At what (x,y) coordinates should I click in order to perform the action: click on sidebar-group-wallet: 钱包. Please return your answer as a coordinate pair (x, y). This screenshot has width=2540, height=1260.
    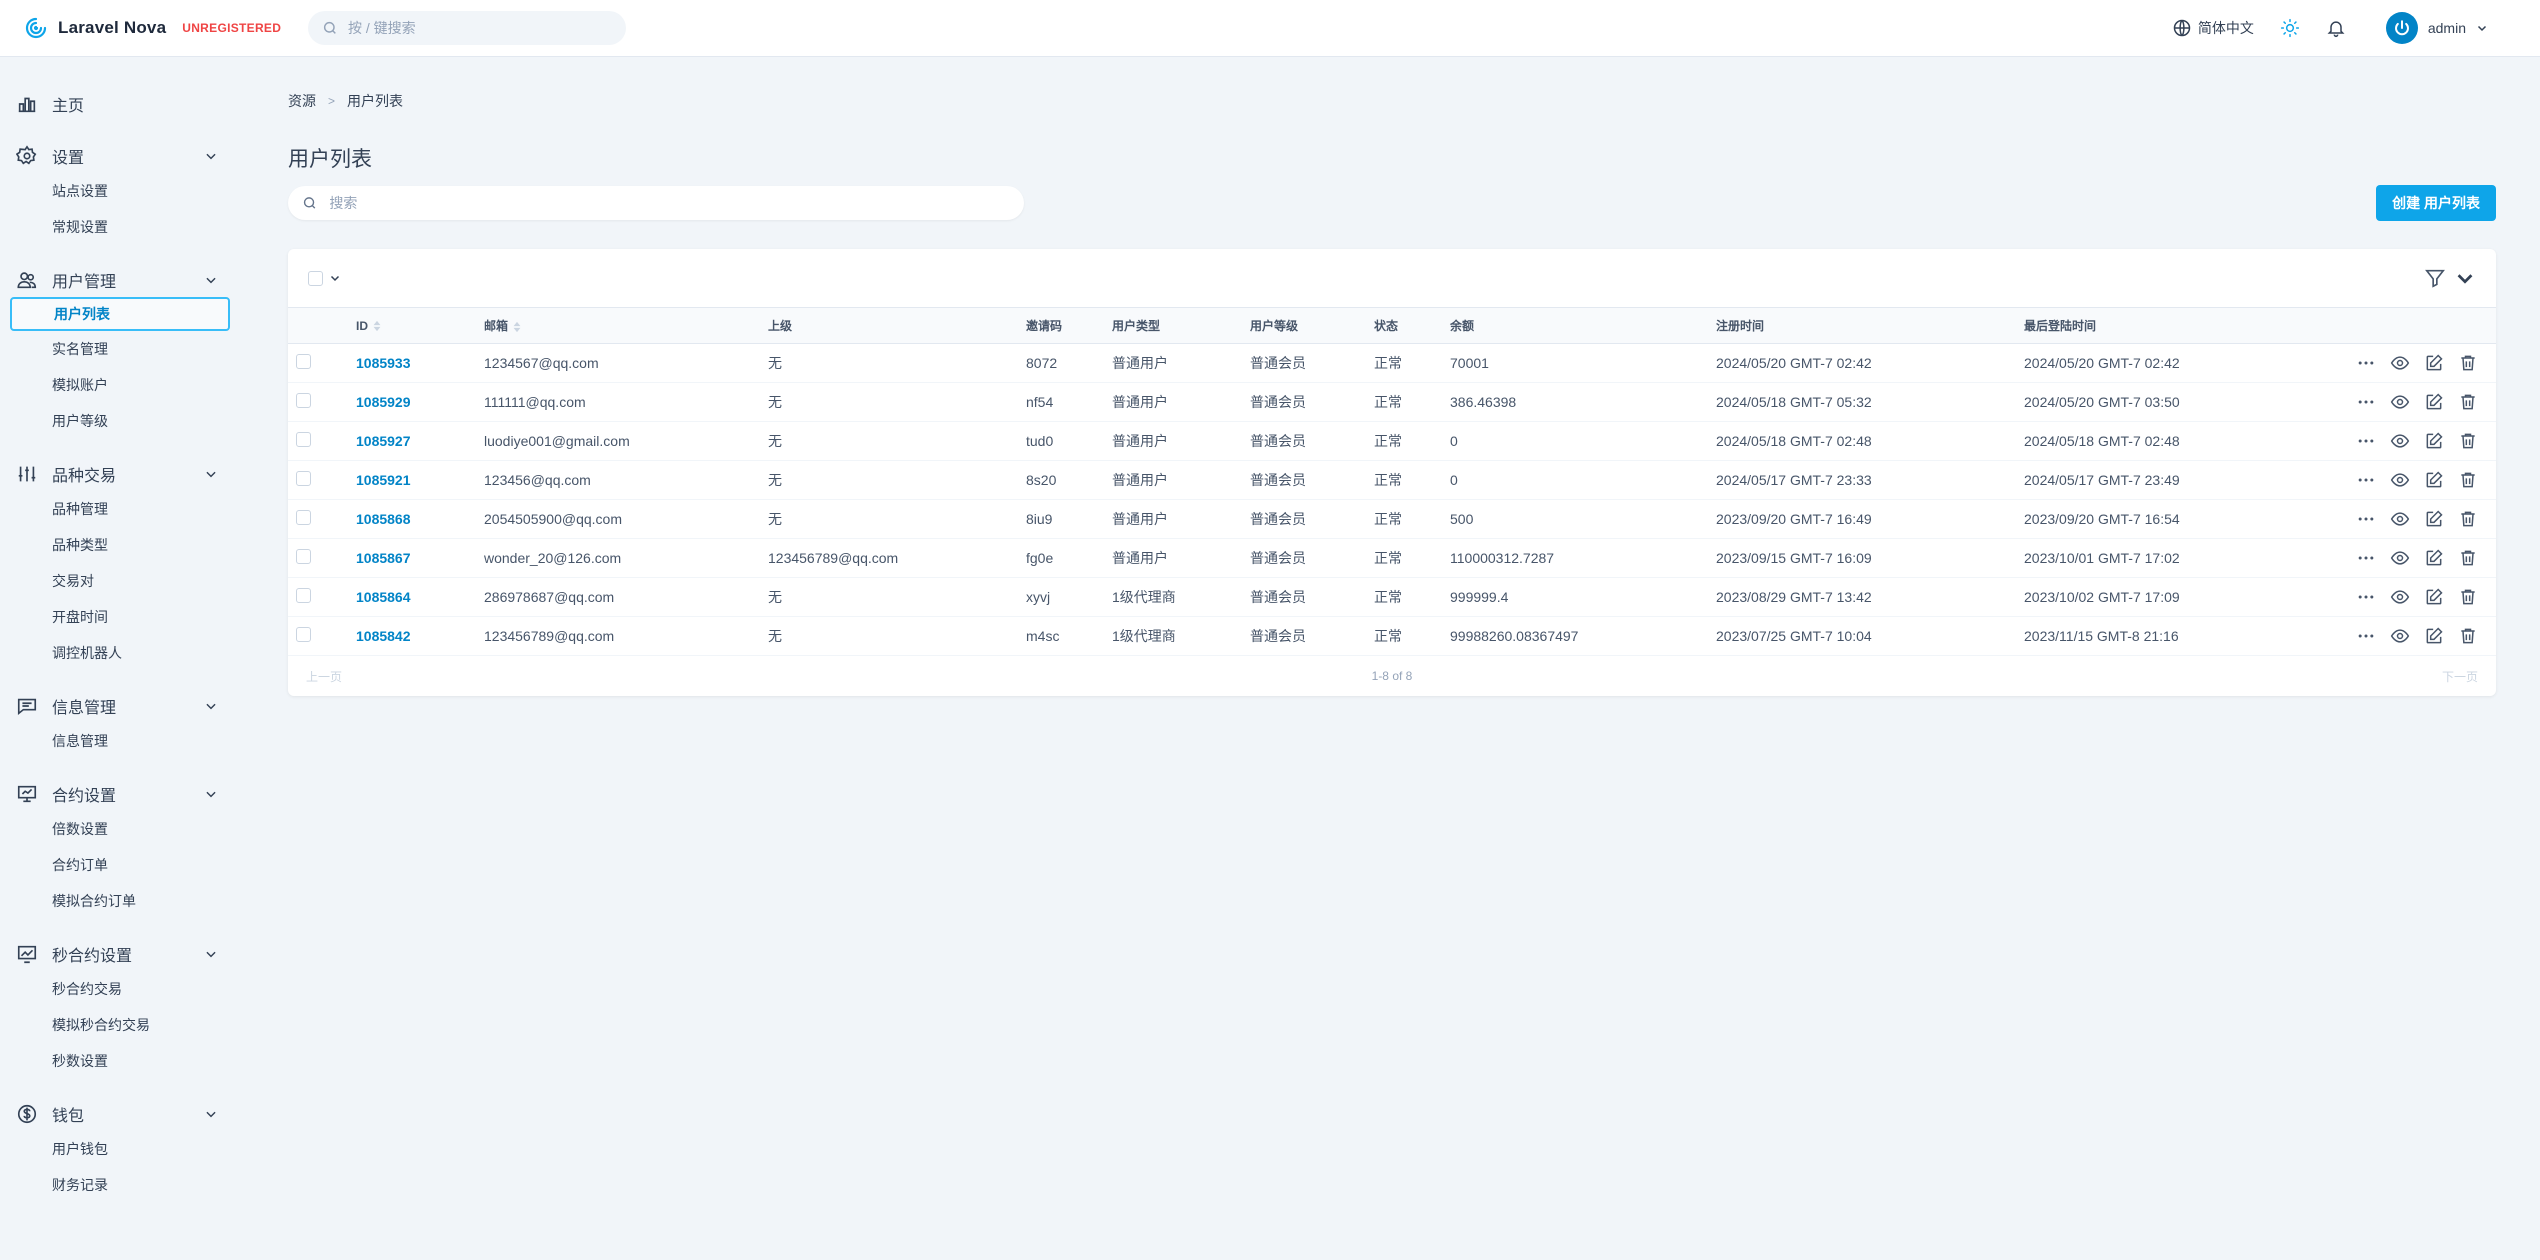
    Looking at the image, I should click on (120, 1114).